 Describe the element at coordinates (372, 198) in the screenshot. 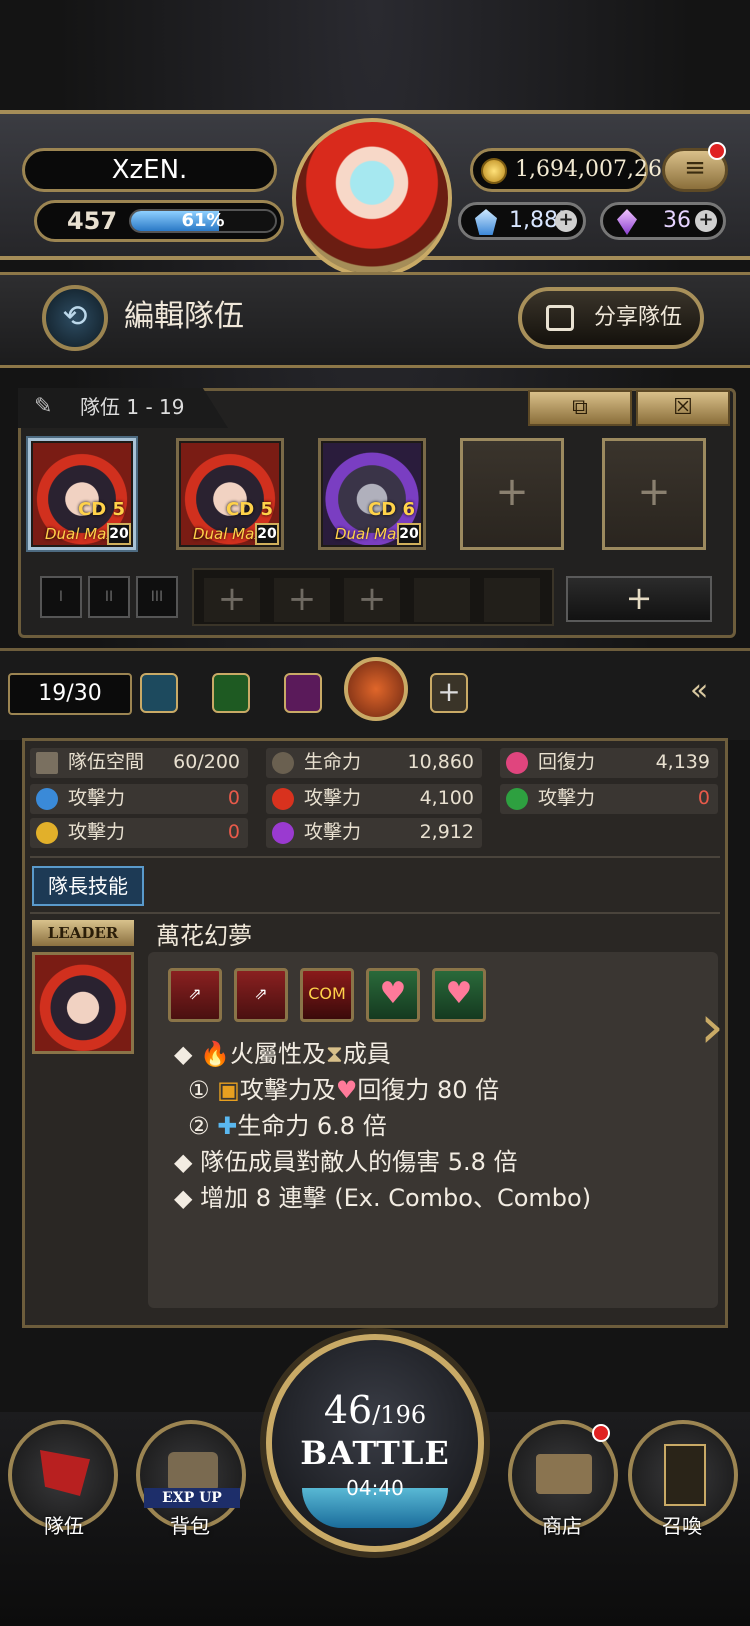

I see `player-avatar` at that location.